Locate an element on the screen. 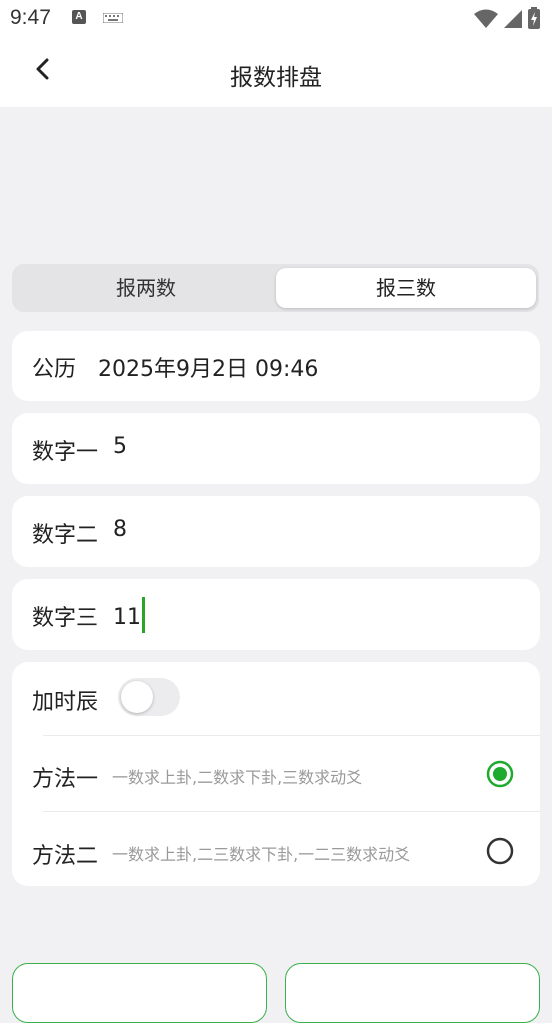  number-two-card: 数字二 8 is located at coordinates (276, 531).